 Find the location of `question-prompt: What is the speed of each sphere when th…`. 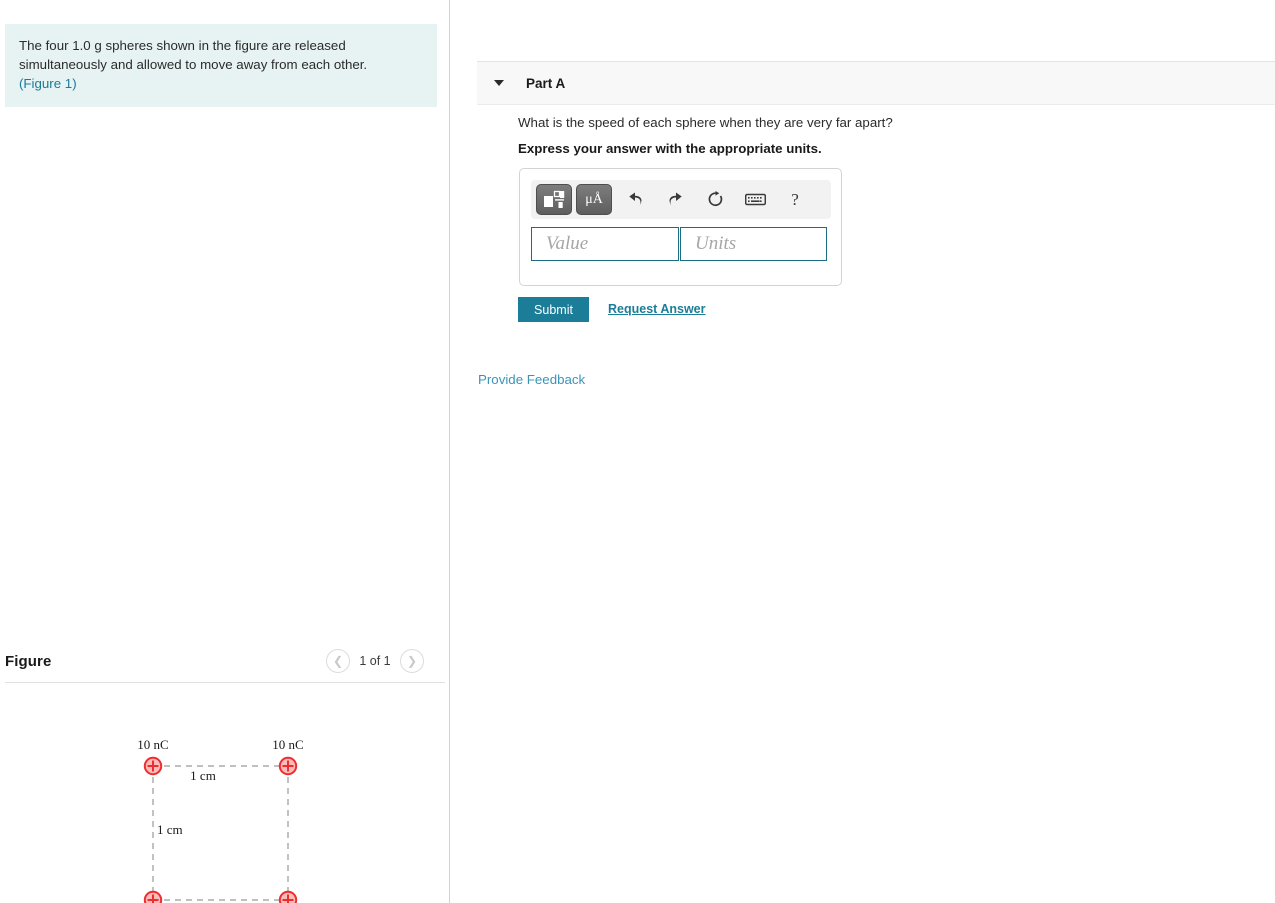

question-prompt: What is the speed of each sphere when th… is located at coordinates (705, 122).